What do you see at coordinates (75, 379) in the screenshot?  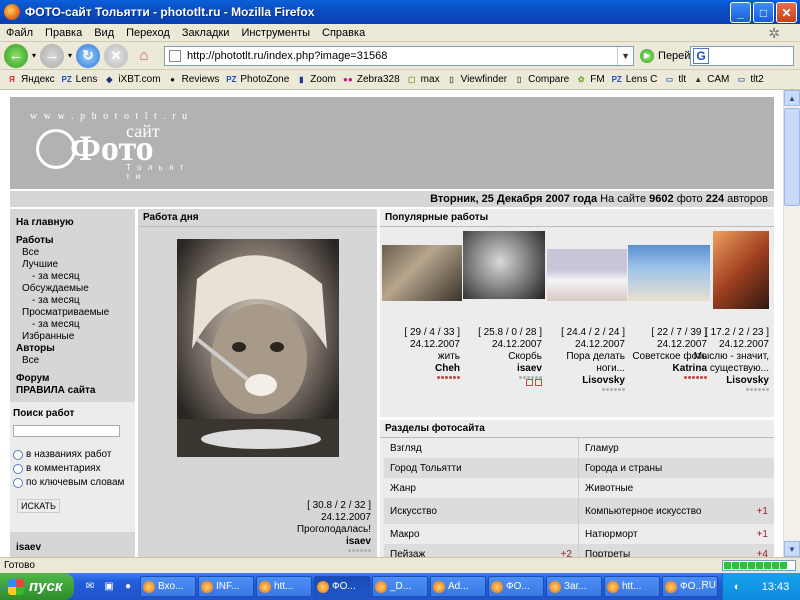 I see `nav-link: Форум` at bounding box center [75, 379].